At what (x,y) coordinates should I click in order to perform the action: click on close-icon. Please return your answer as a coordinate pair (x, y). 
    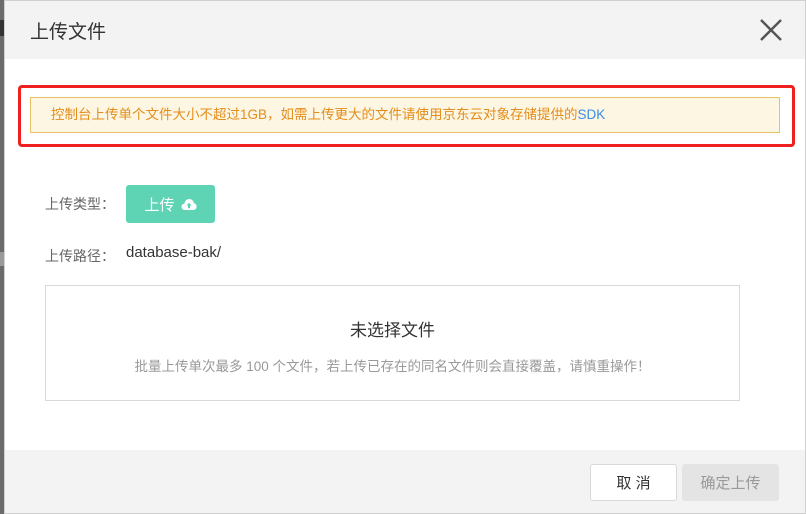
    Looking at the image, I should click on (771, 30).